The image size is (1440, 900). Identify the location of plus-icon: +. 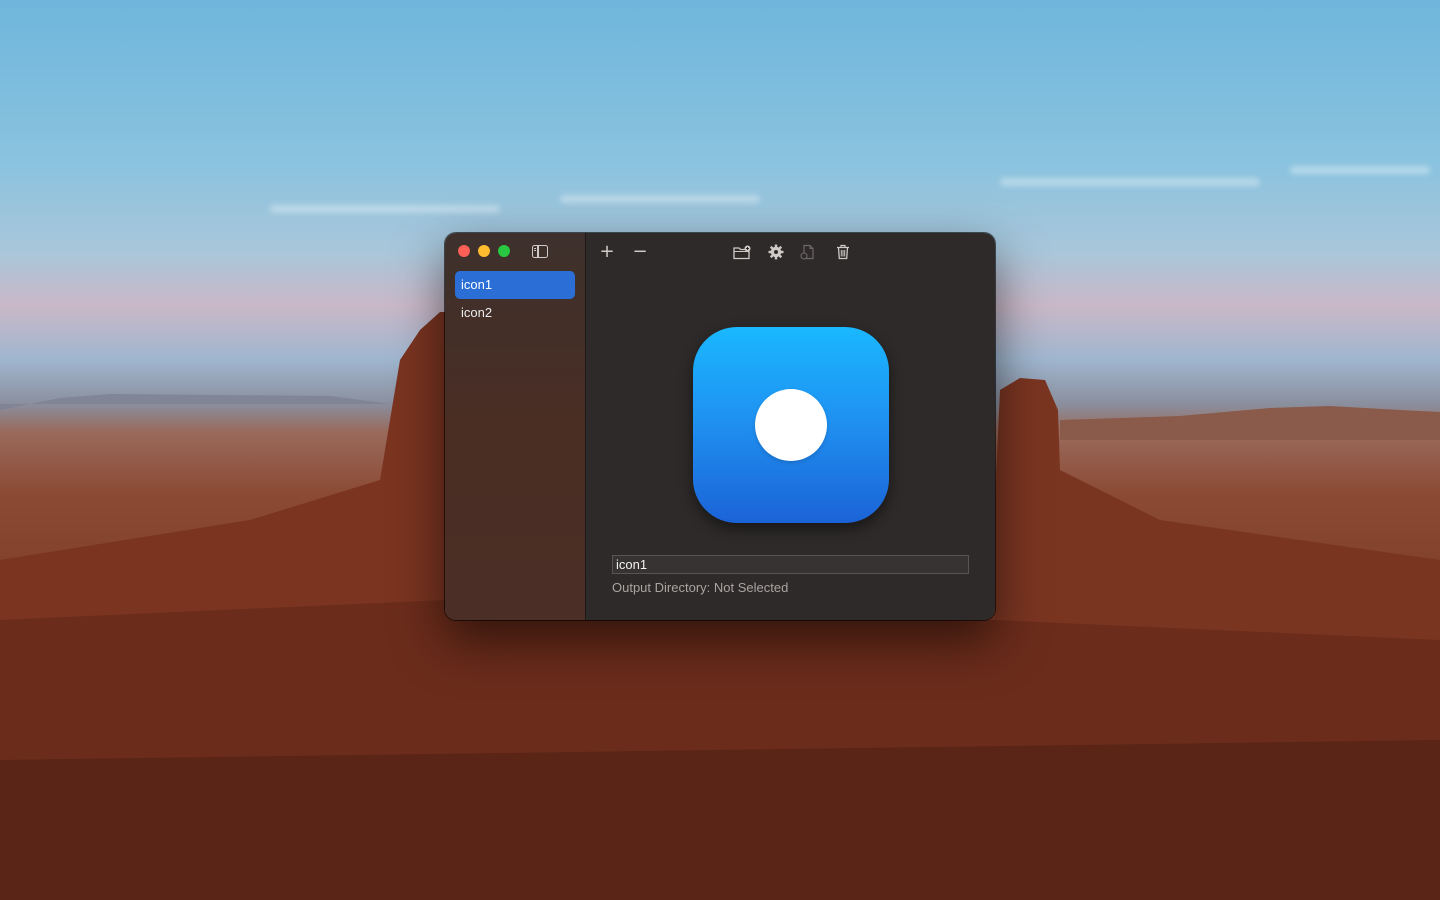
(607, 251).